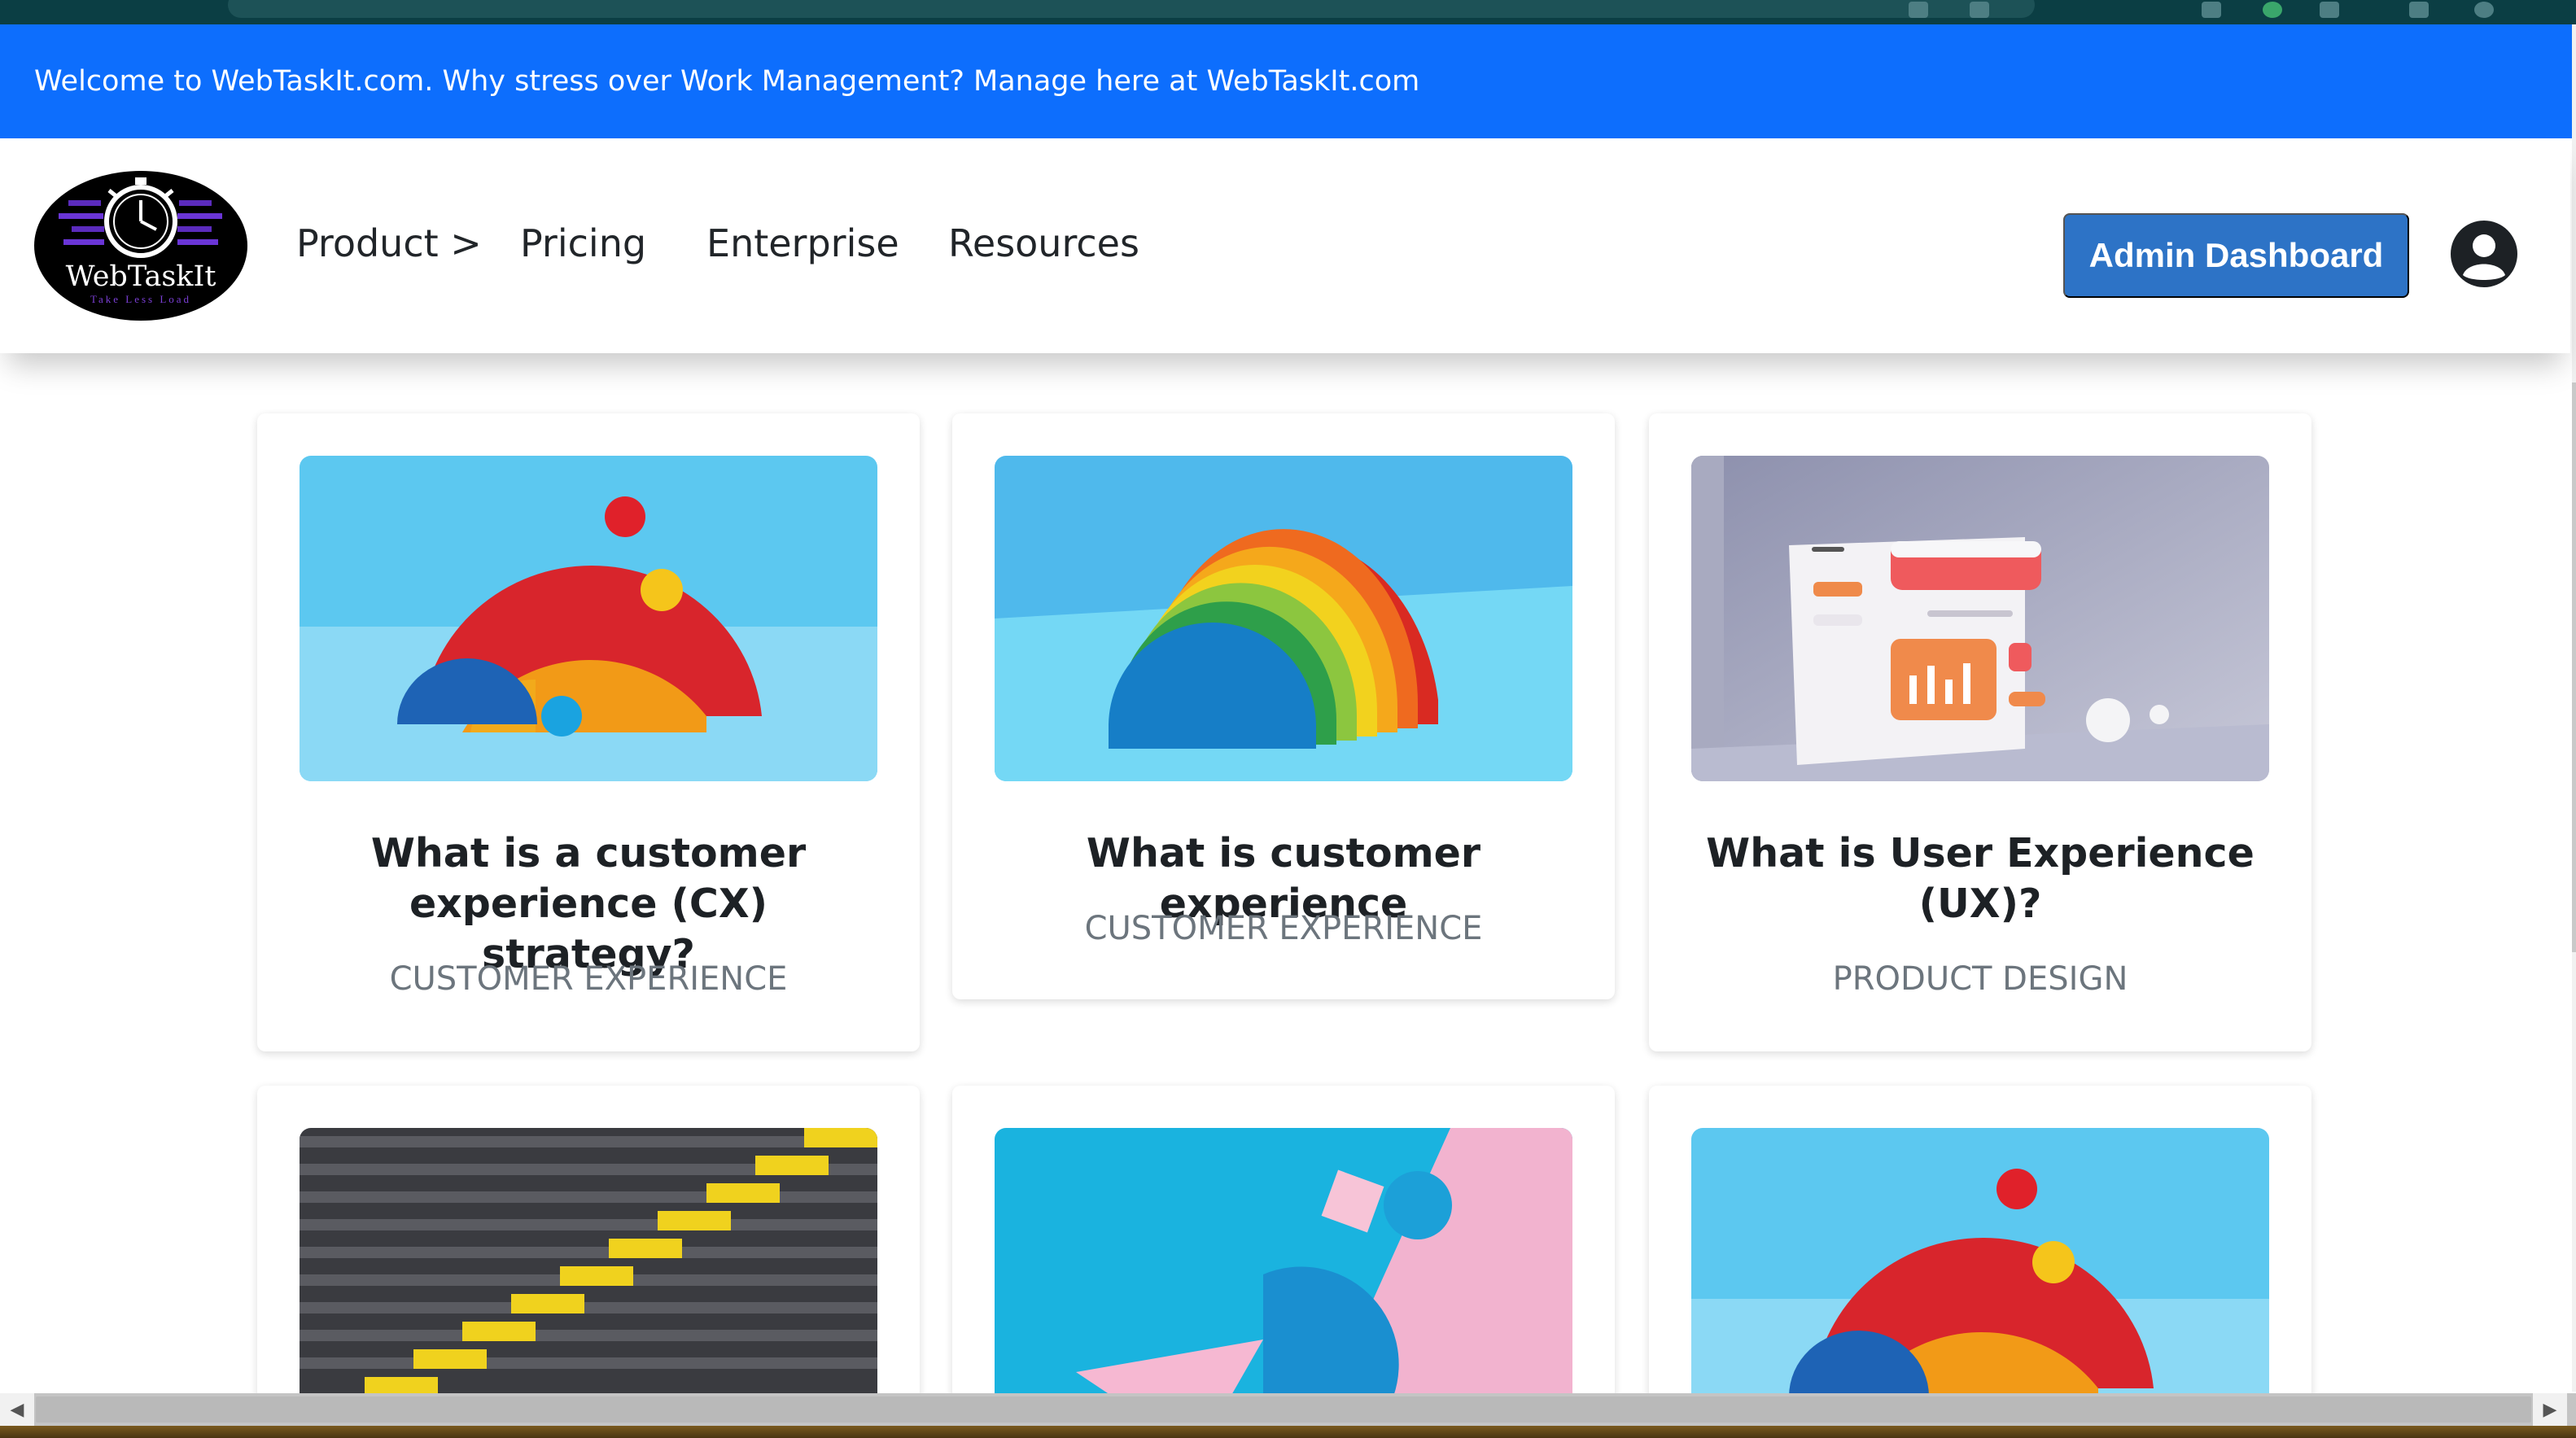 This screenshot has height=1438, width=2576. Describe the element at coordinates (2419, 10) in the screenshot. I see `sidebar-icon` at that location.